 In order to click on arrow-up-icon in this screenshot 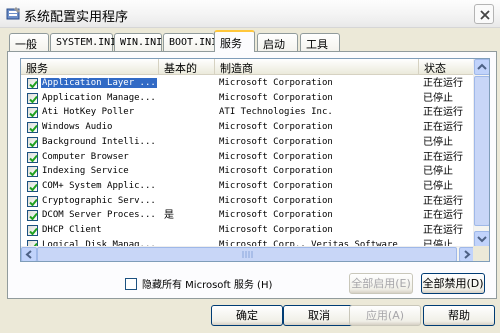, I will do `click(482, 66)`.